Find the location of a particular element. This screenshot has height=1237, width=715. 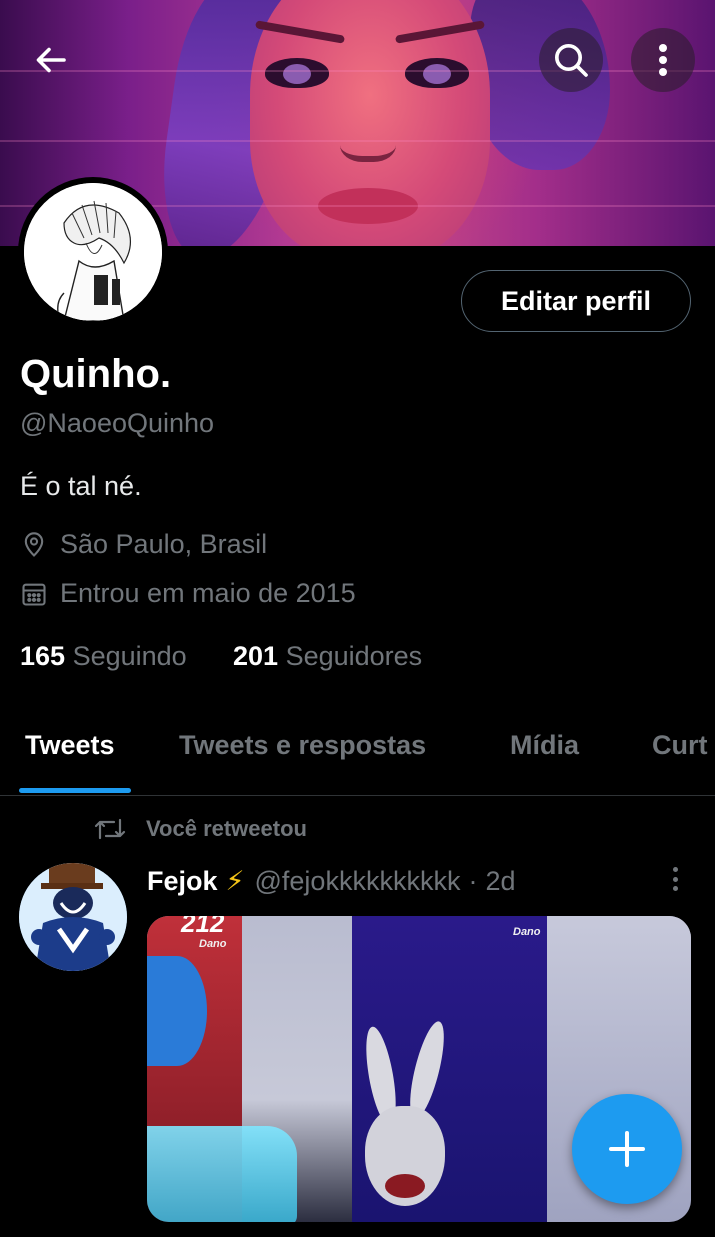

arrow-left-icon is located at coordinates (51, 60).